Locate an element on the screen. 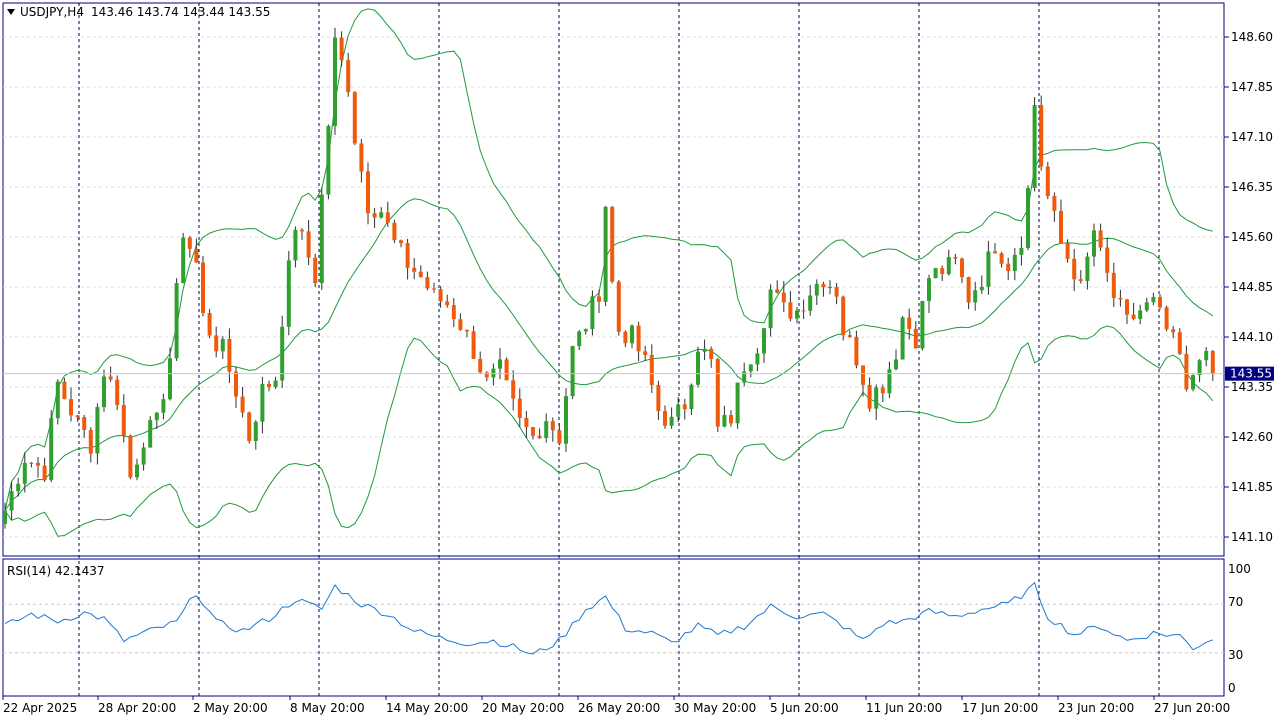 This screenshot has width=1280, height=720. time-tick-label: 20 May 20:00 is located at coordinates (523, 708).